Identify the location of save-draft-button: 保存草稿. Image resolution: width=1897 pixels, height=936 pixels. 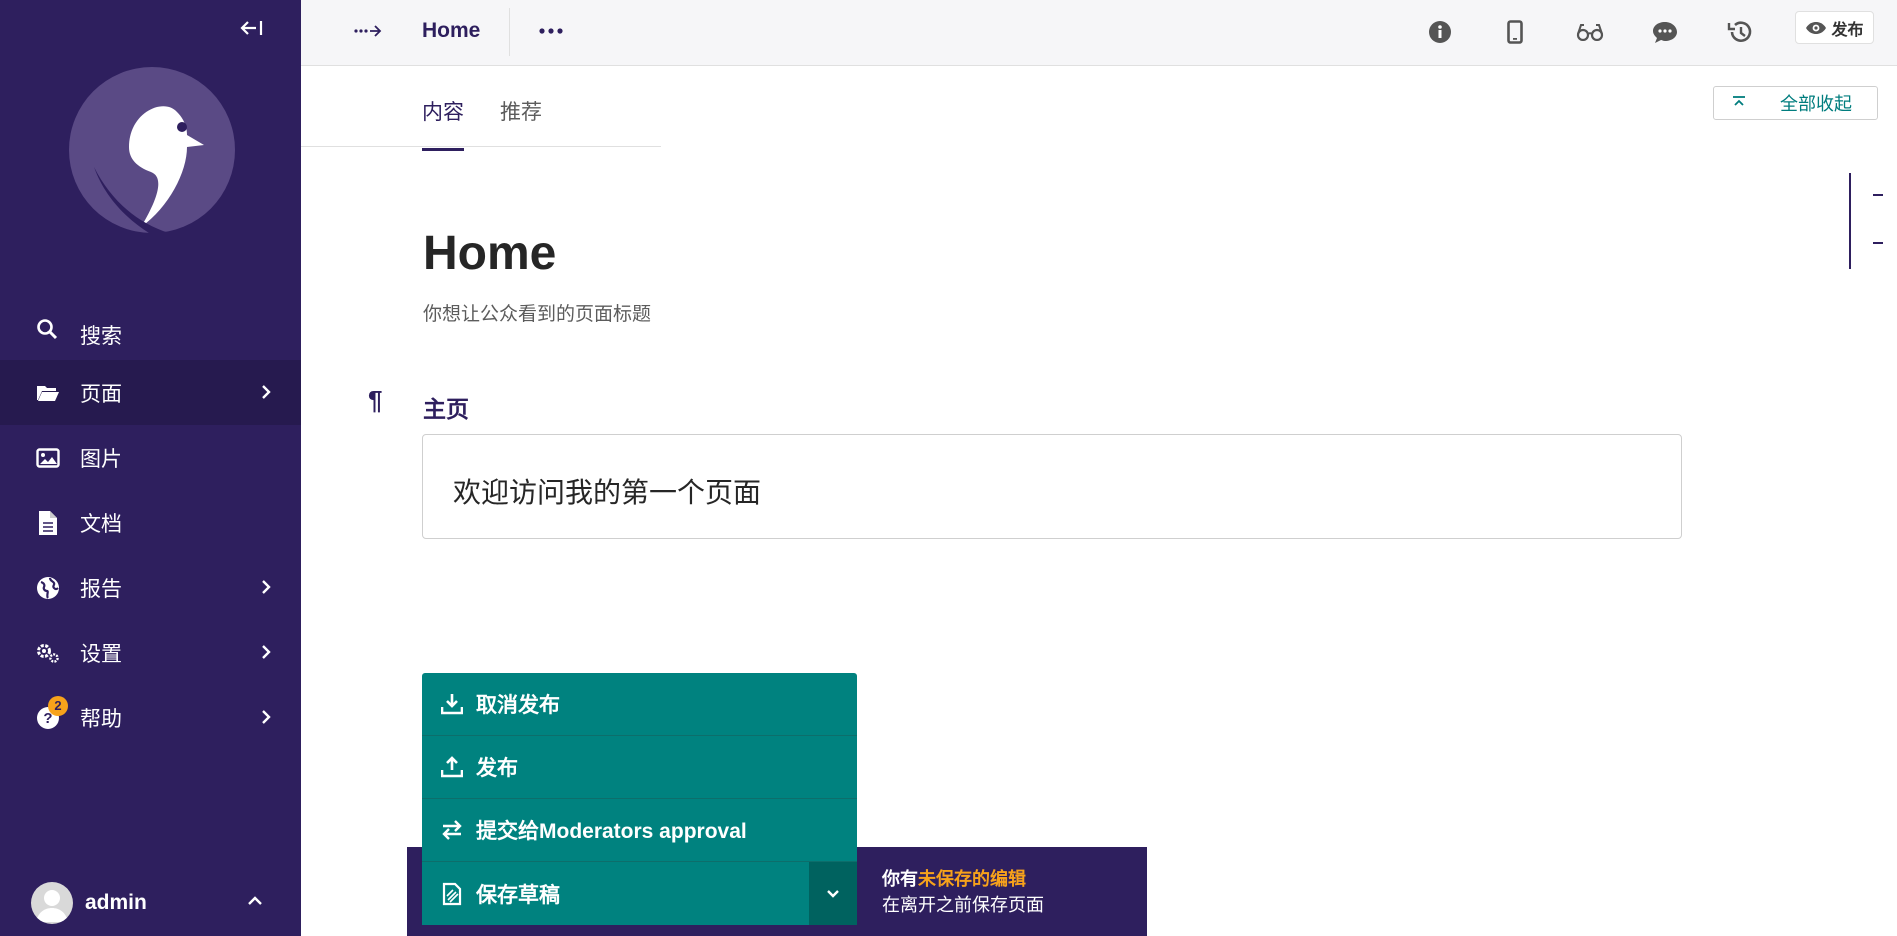
(639, 893).